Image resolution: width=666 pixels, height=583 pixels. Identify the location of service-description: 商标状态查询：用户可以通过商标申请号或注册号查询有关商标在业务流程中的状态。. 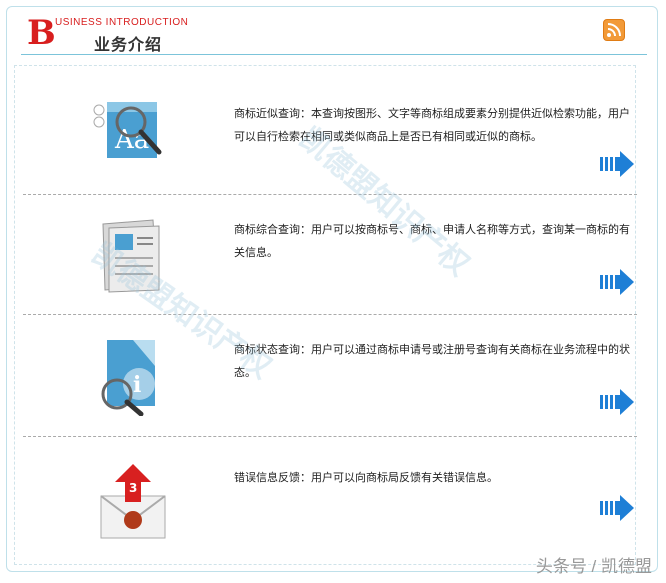
(432, 361).